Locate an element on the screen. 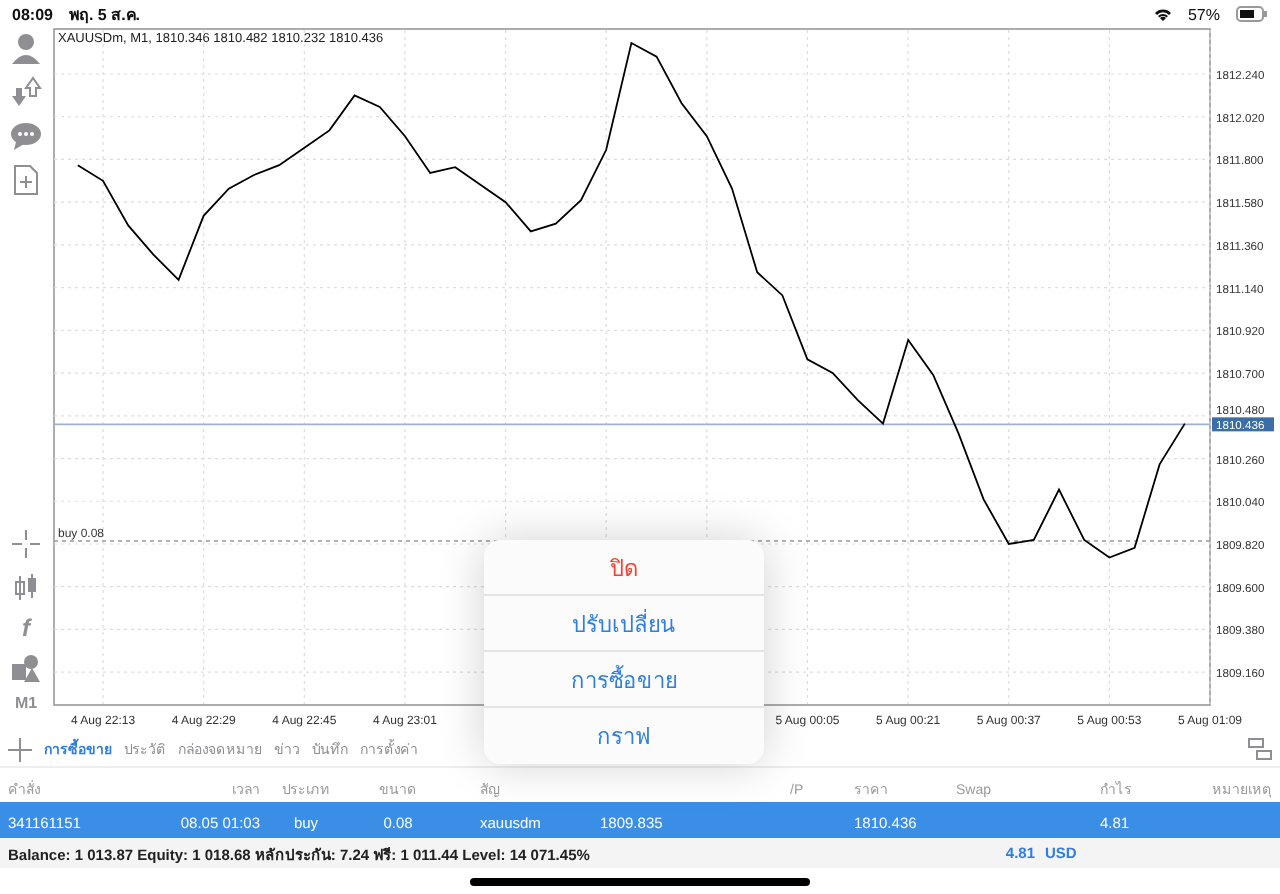 Image resolution: width=1280 pixels, height=894 pixels. new-document-icon is located at coordinates (26, 180).